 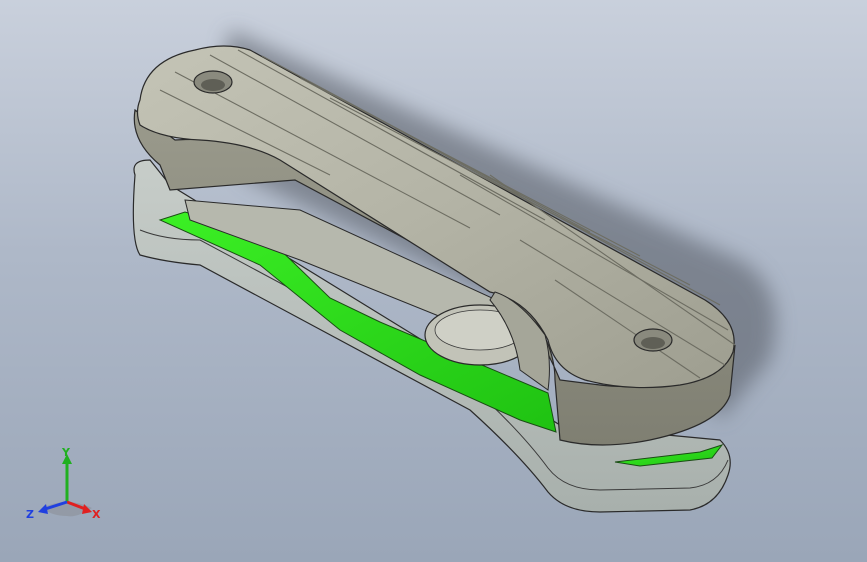 What do you see at coordinates (653, 340) in the screenshot?
I see `screw-hole-right` at bounding box center [653, 340].